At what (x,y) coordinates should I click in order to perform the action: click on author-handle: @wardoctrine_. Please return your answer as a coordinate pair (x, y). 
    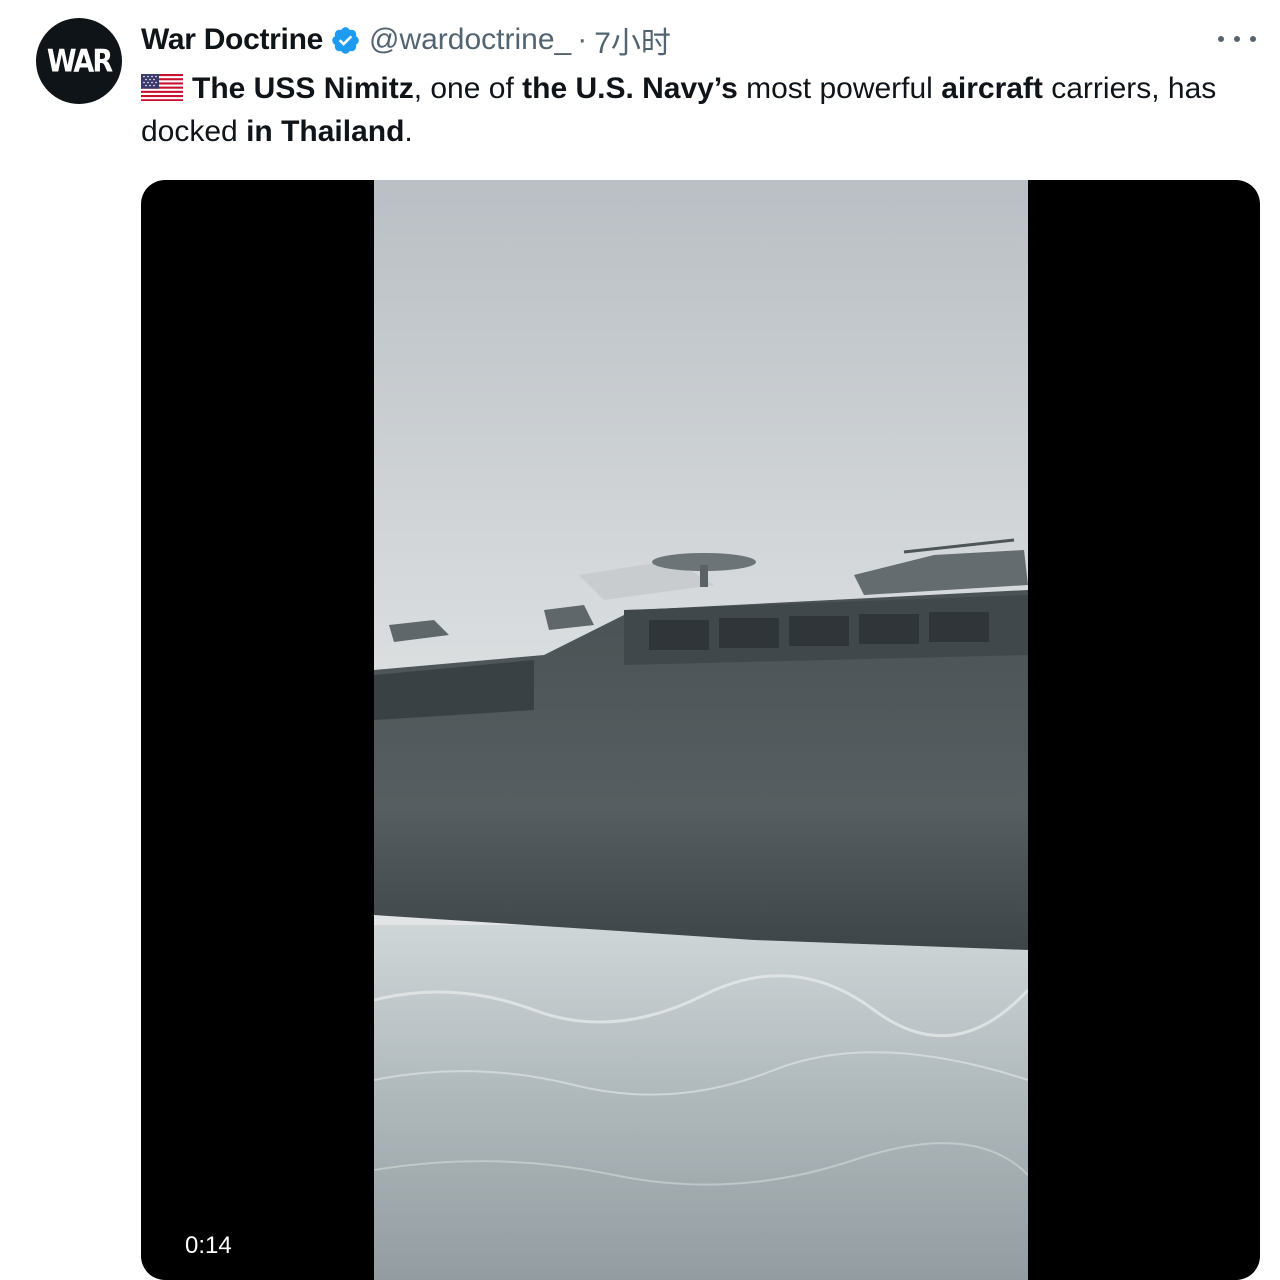
    Looking at the image, I should click on (470, 40).